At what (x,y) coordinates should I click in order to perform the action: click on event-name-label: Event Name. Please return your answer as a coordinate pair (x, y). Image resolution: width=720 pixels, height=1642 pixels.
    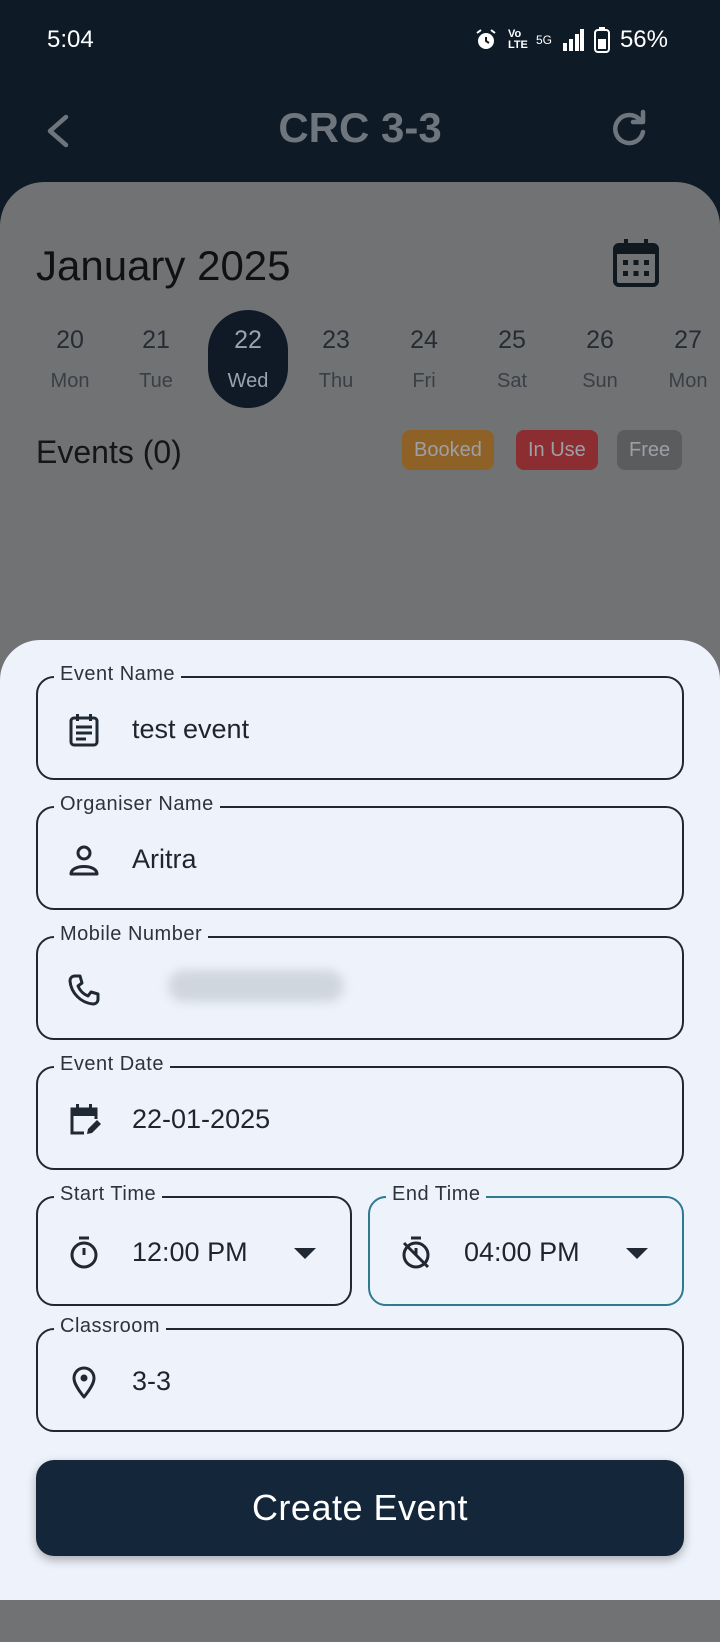
    Looking at the image, I should click on (118, 674).